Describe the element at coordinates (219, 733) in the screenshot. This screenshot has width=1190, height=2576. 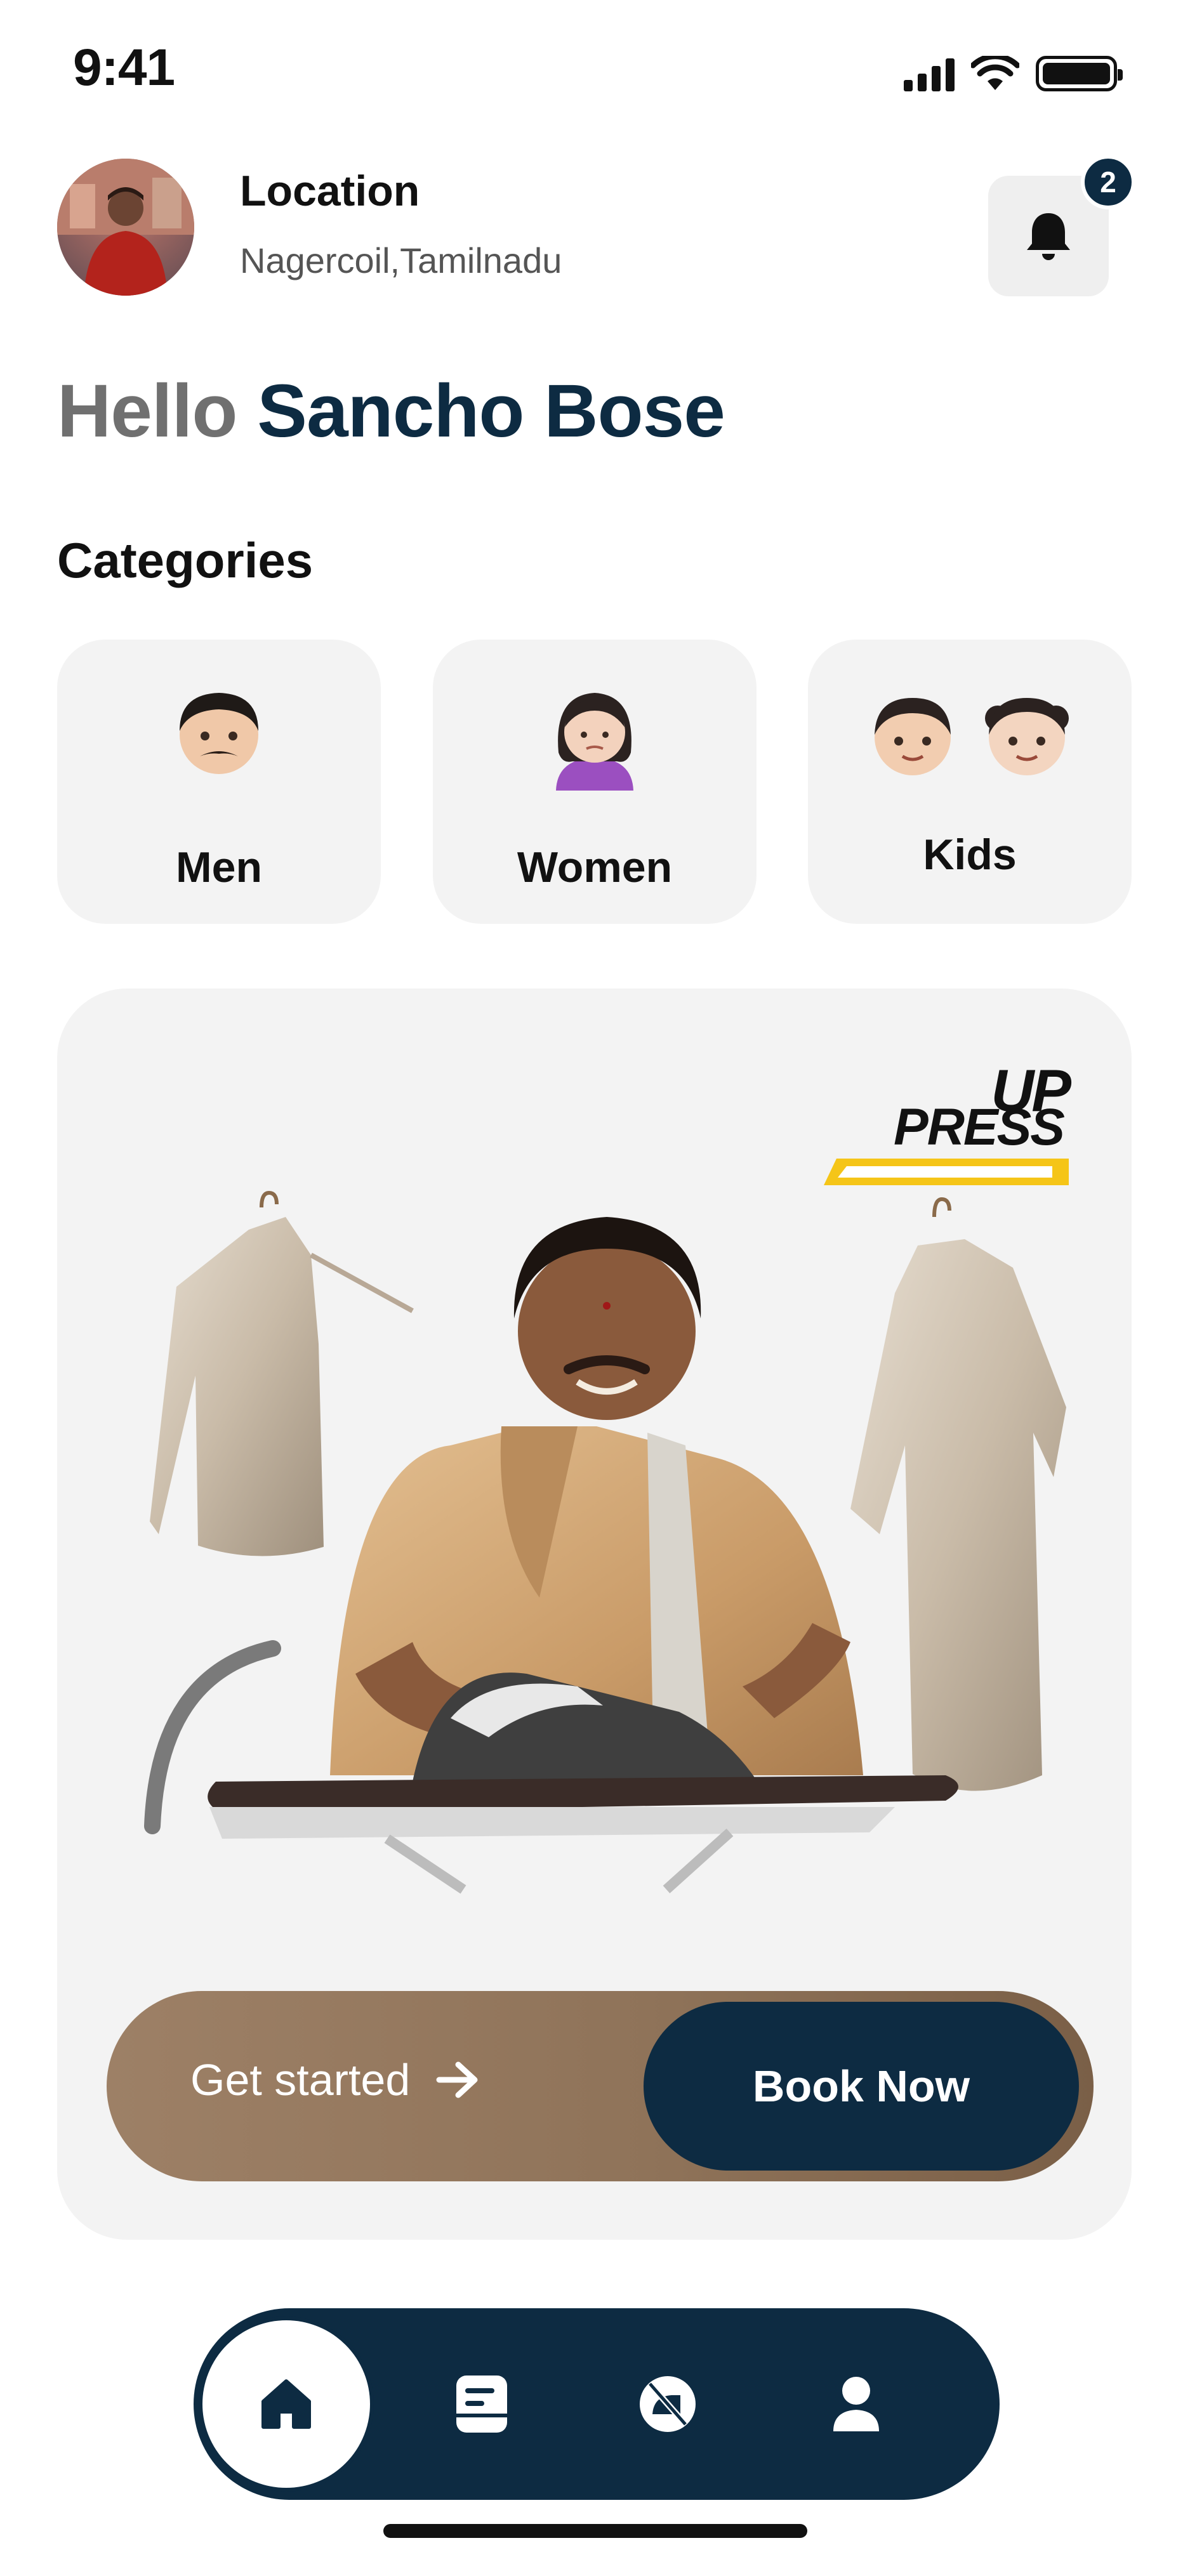
I see `man-emoji-icon` at that location.